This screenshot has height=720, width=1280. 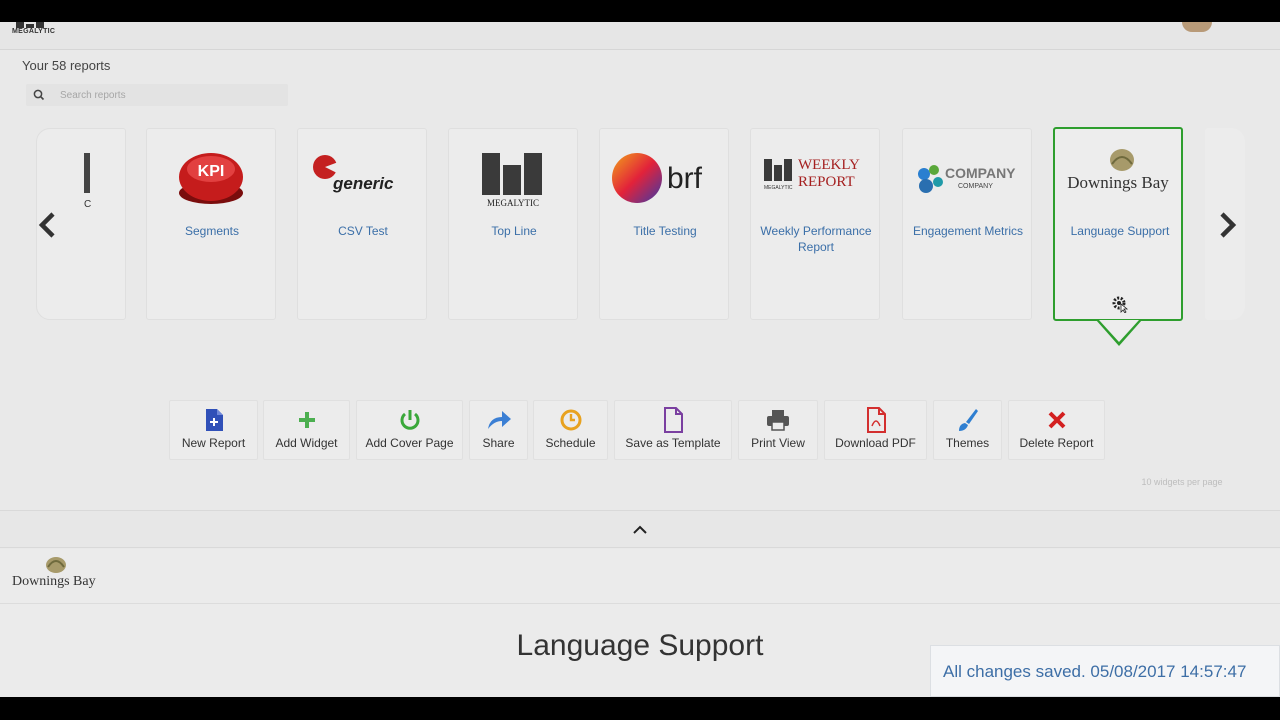 What do you see at coordinates (170, 95) in the screenshot?
I see `search-input` at bounding box center [170, 95].